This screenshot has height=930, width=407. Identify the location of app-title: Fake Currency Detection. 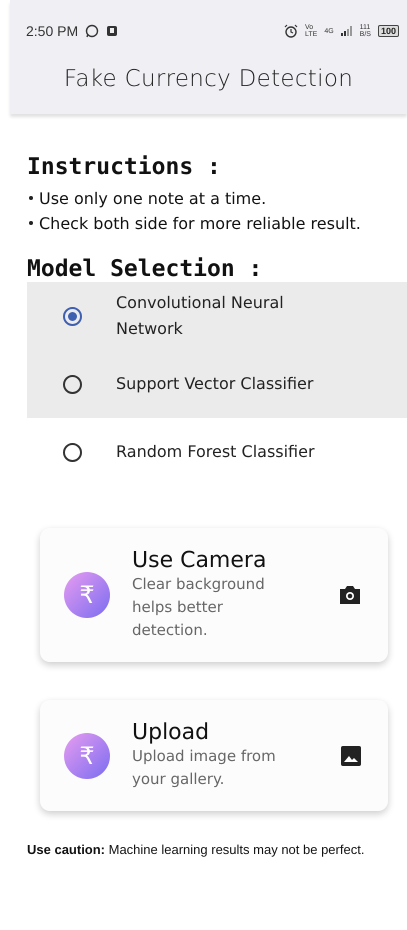
(208, 79).